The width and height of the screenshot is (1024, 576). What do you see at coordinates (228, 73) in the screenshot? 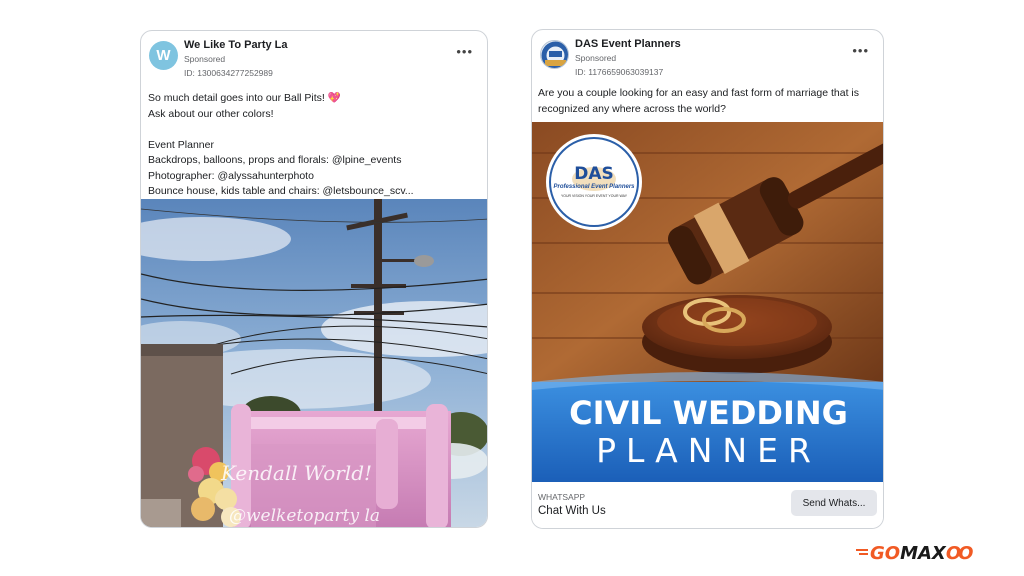
I see `ad-id: ID: 1300634277252989` at bounding box center [228, 73].